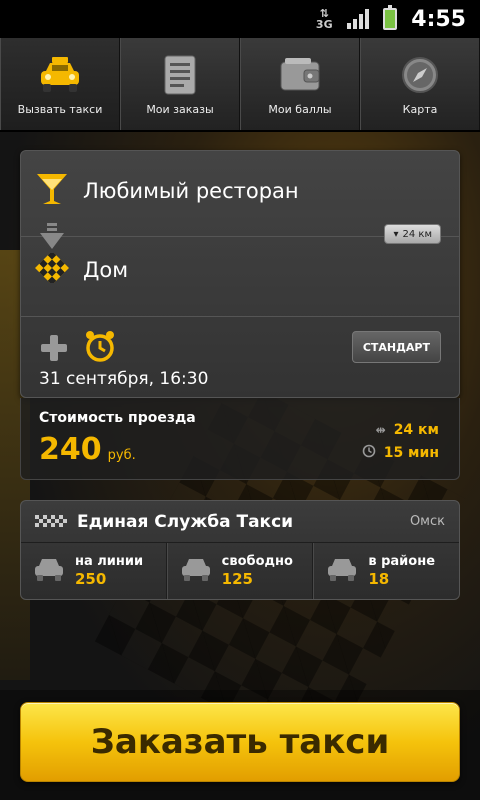 The height and width of the screenshot is (800, 480). What do you see at coordinates (407, 430) in the screenshot?
I see `fare-distance: ⇹ 24 км` at bounding box center [407, 430].